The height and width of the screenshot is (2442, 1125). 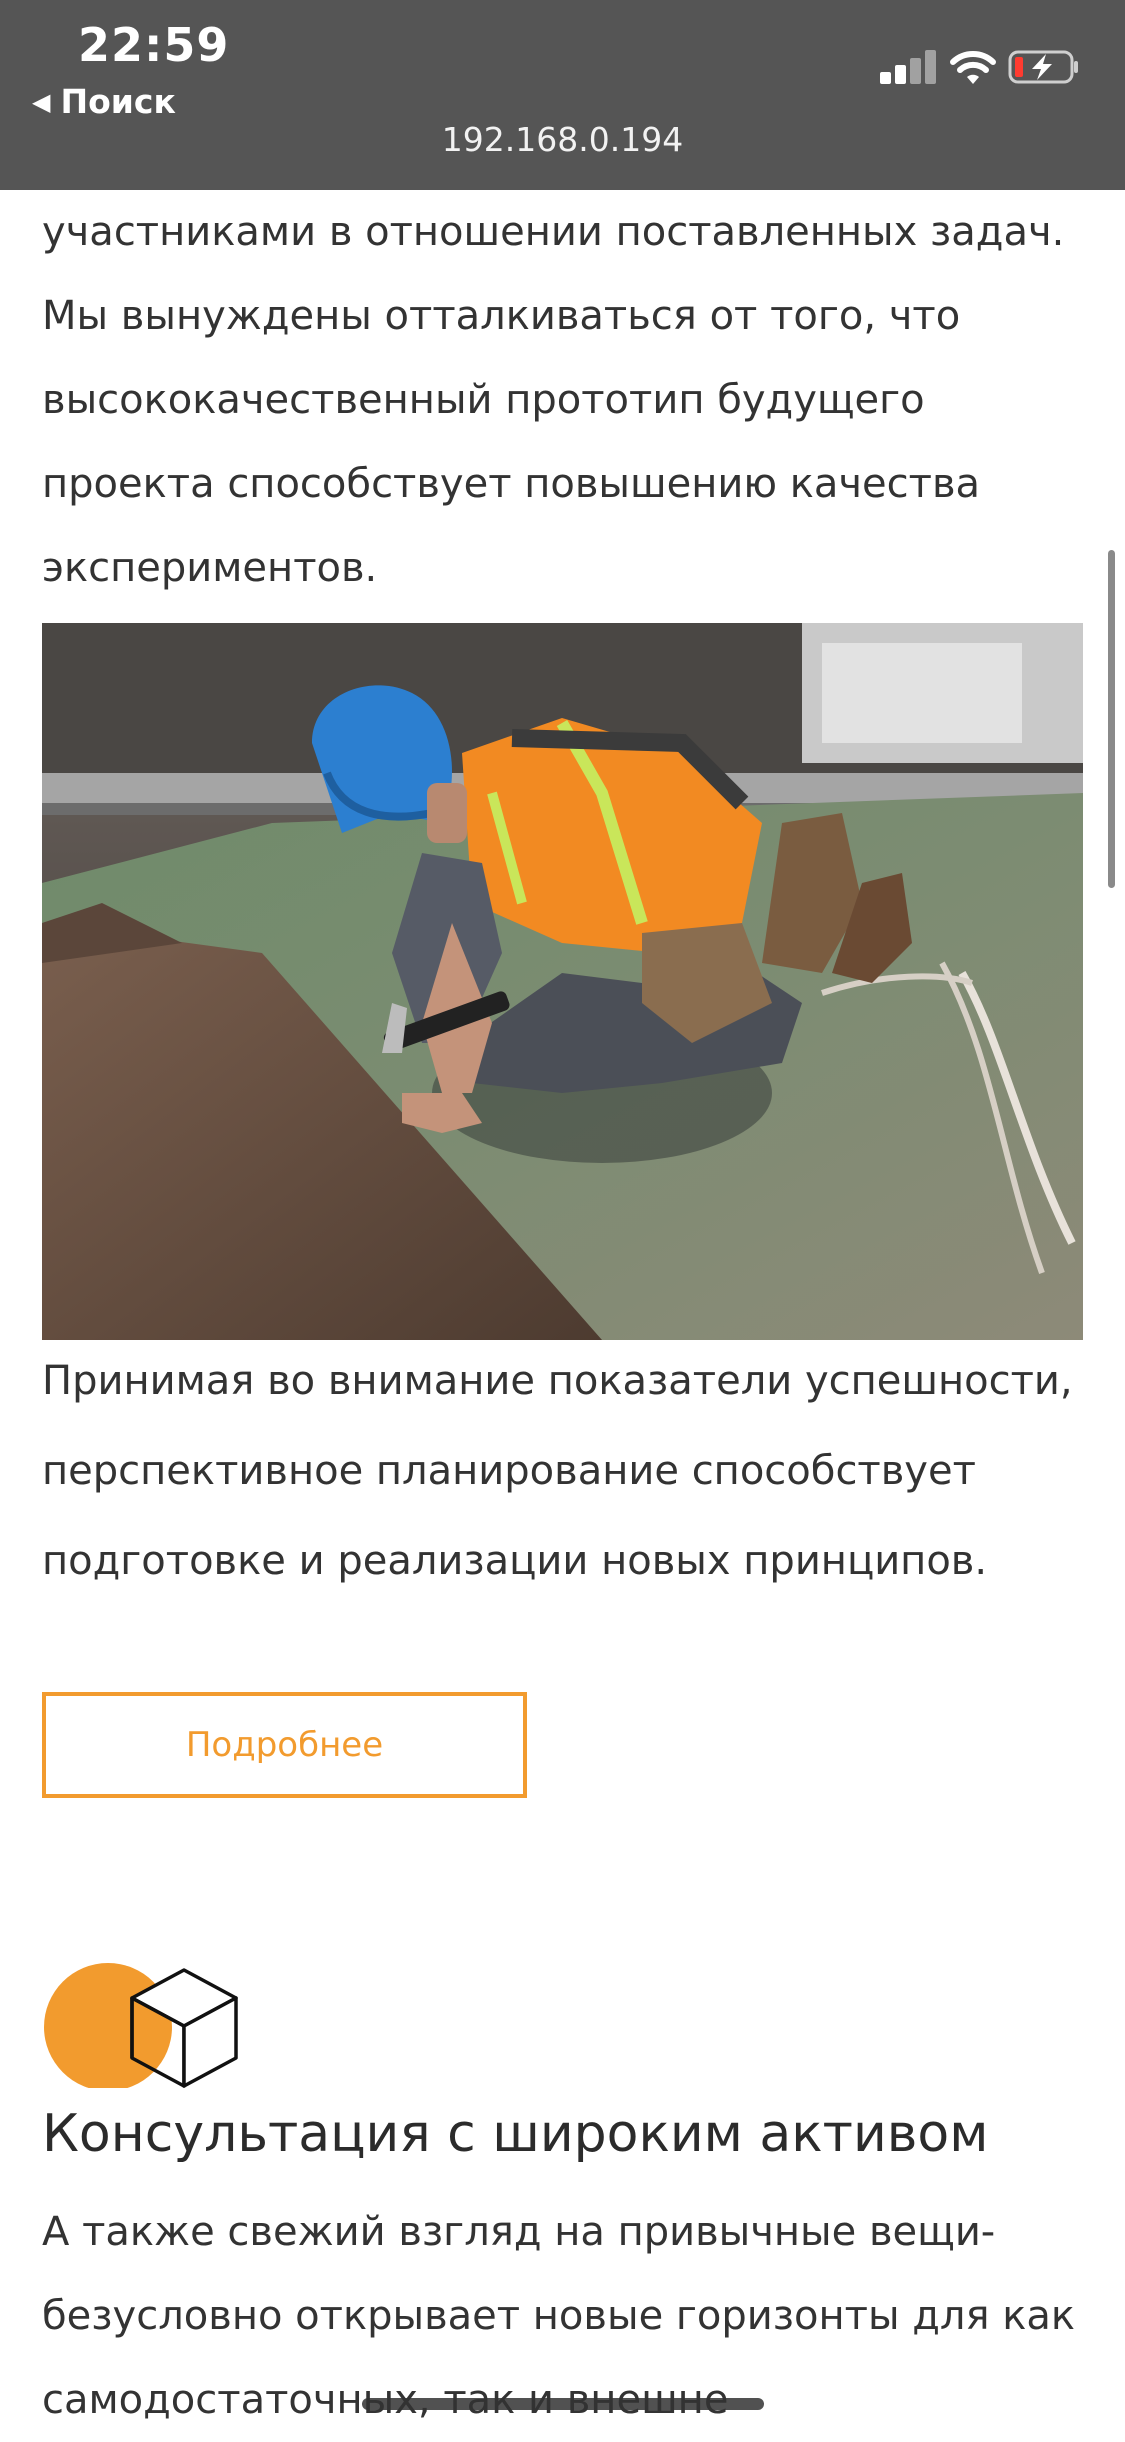 What do you see at coordinates (563, 2404) in the screenshot?
I see `home-indicator` at bounding box center [563, 2404].